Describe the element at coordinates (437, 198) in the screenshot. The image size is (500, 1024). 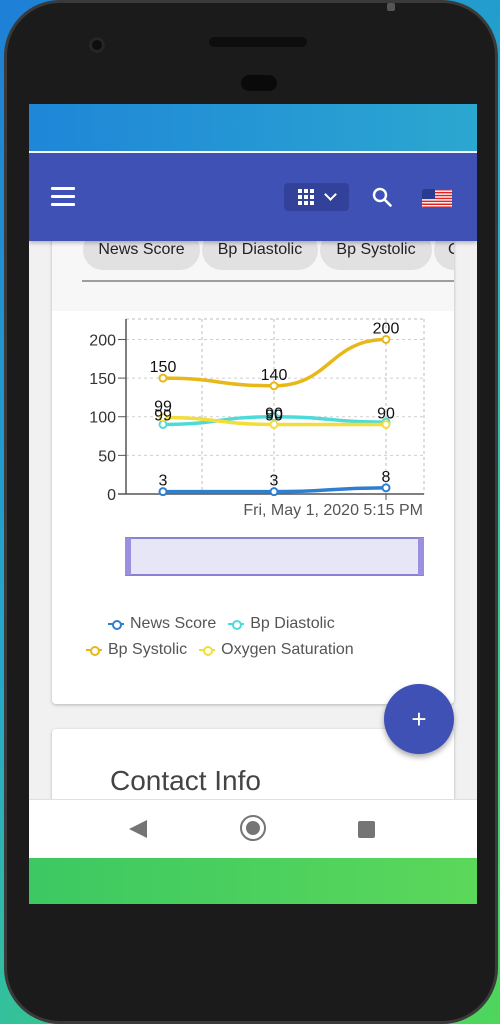
I see `us-flag-icon` at that location.